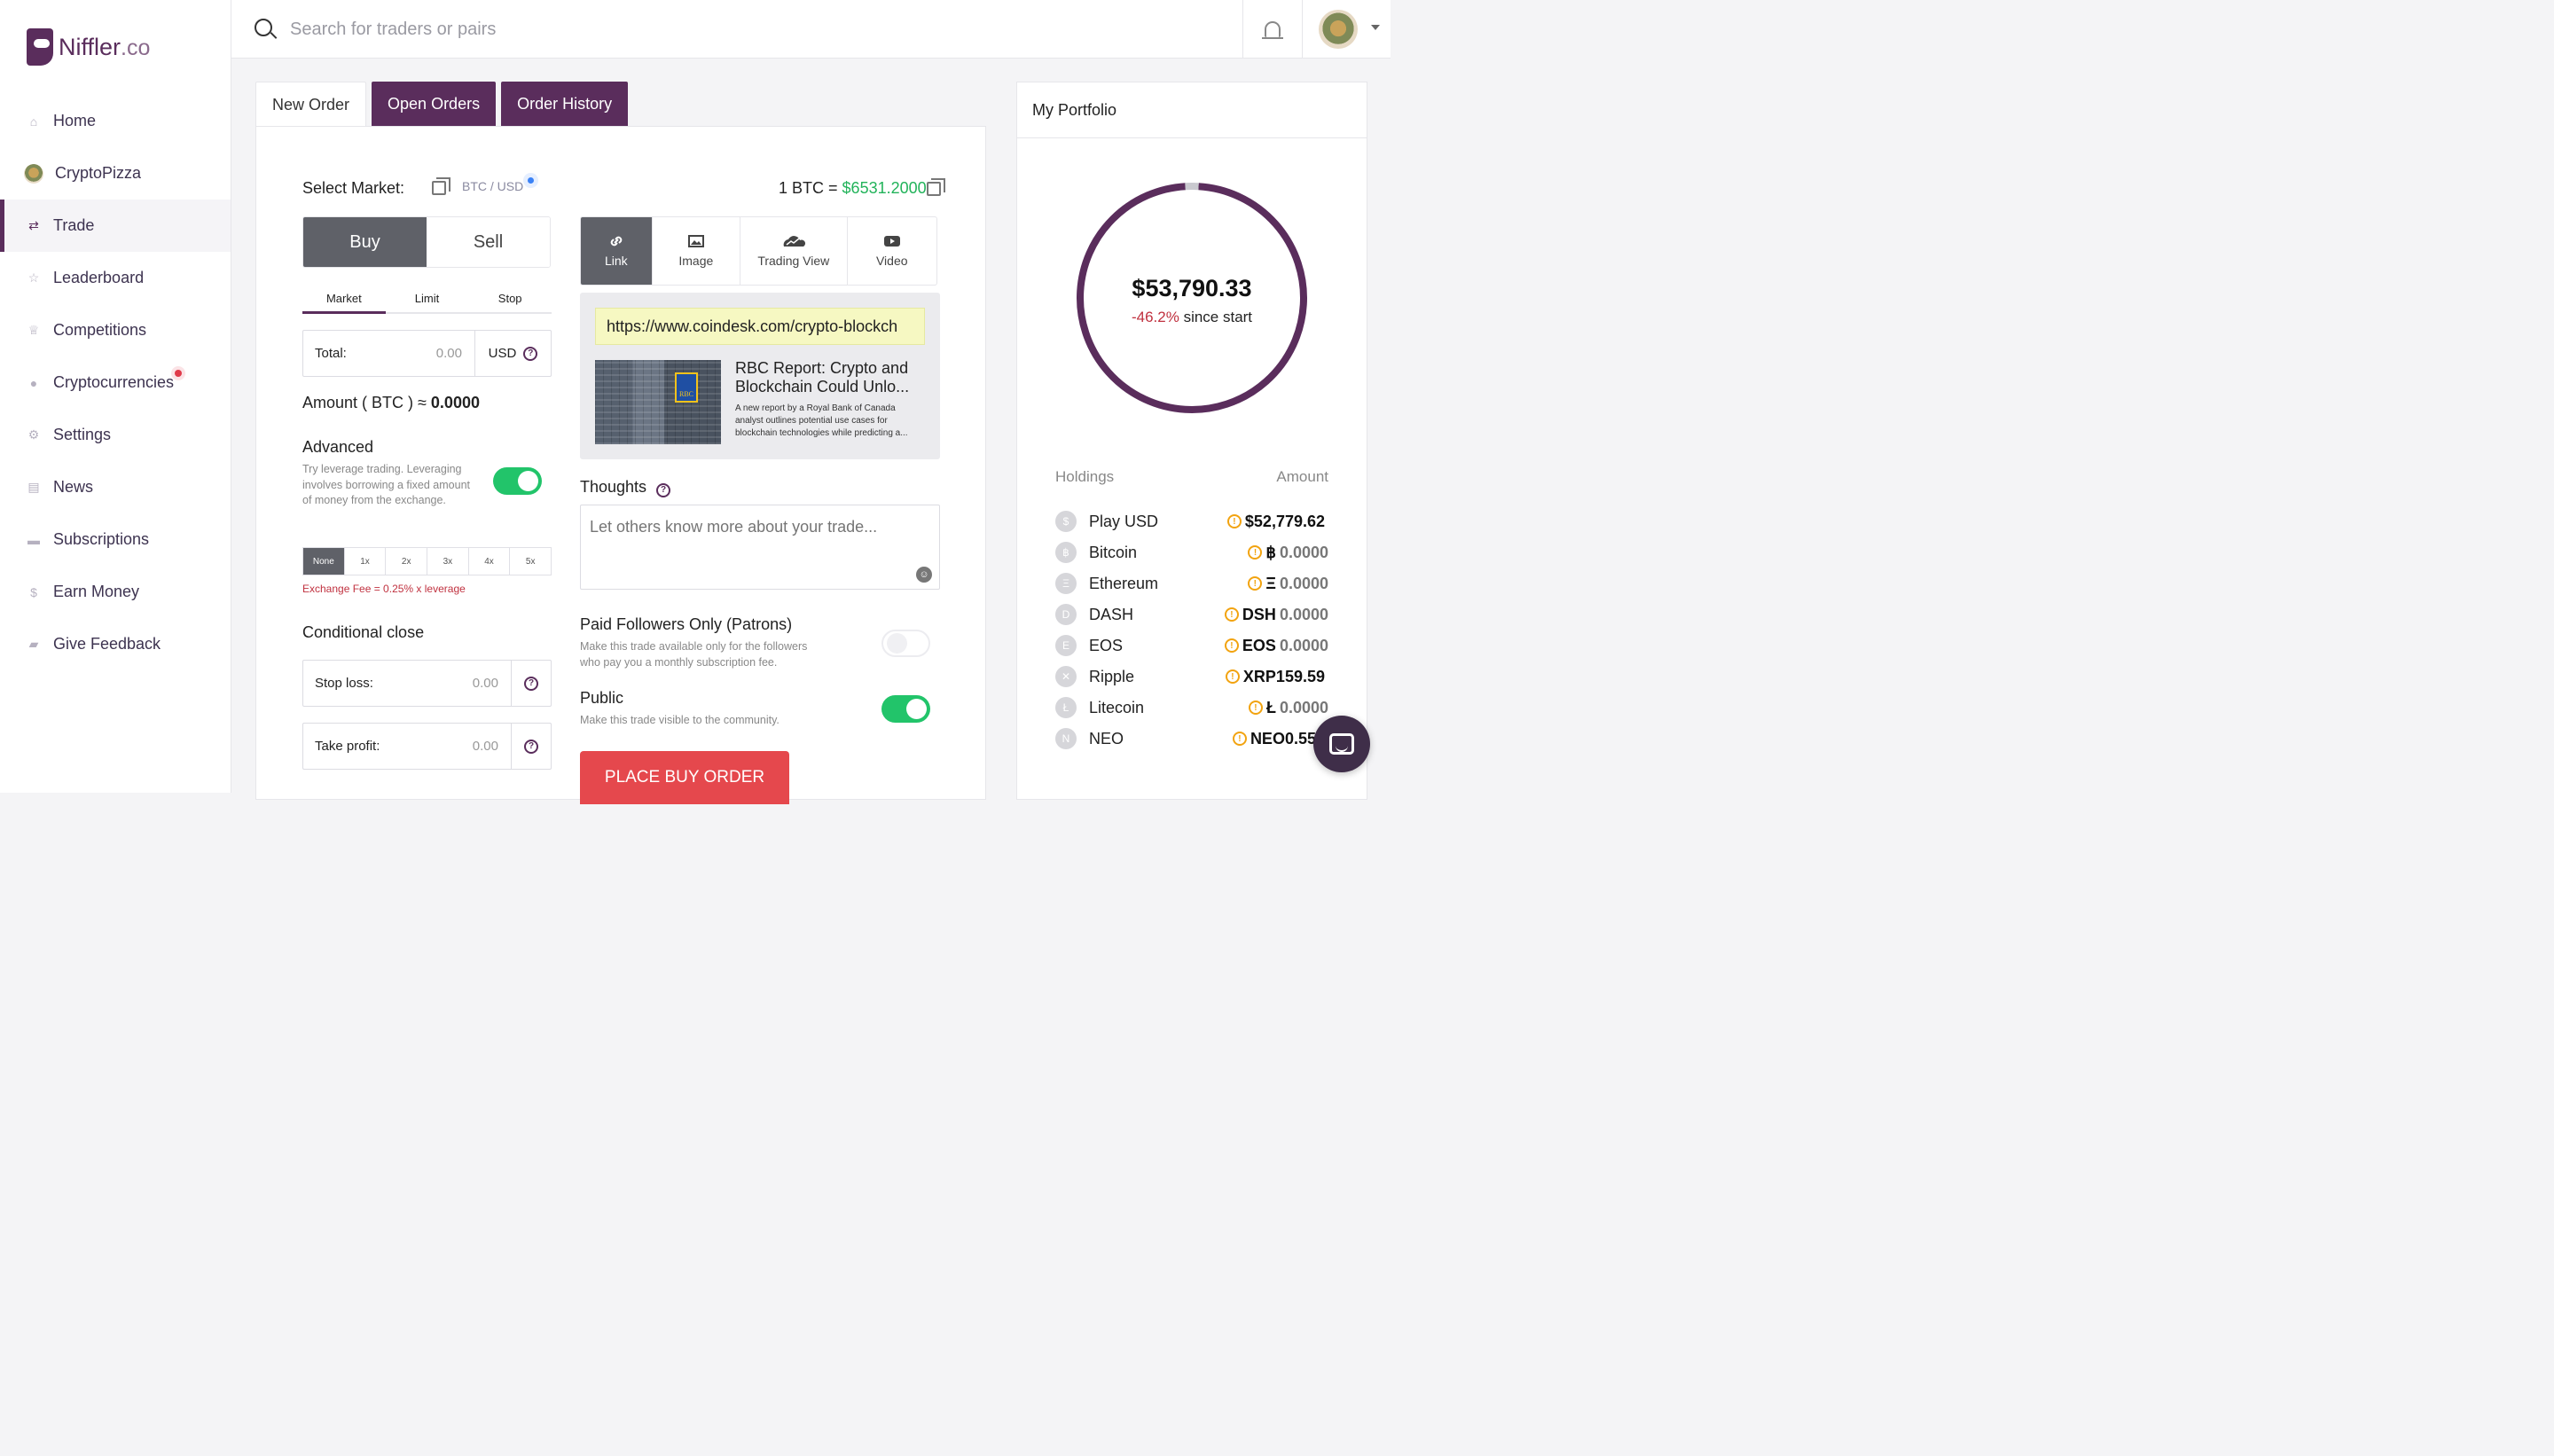 The width and height of the screenshot is (2554, 1456). I want to click on tab-order-history: Order History, so click(565, 104).